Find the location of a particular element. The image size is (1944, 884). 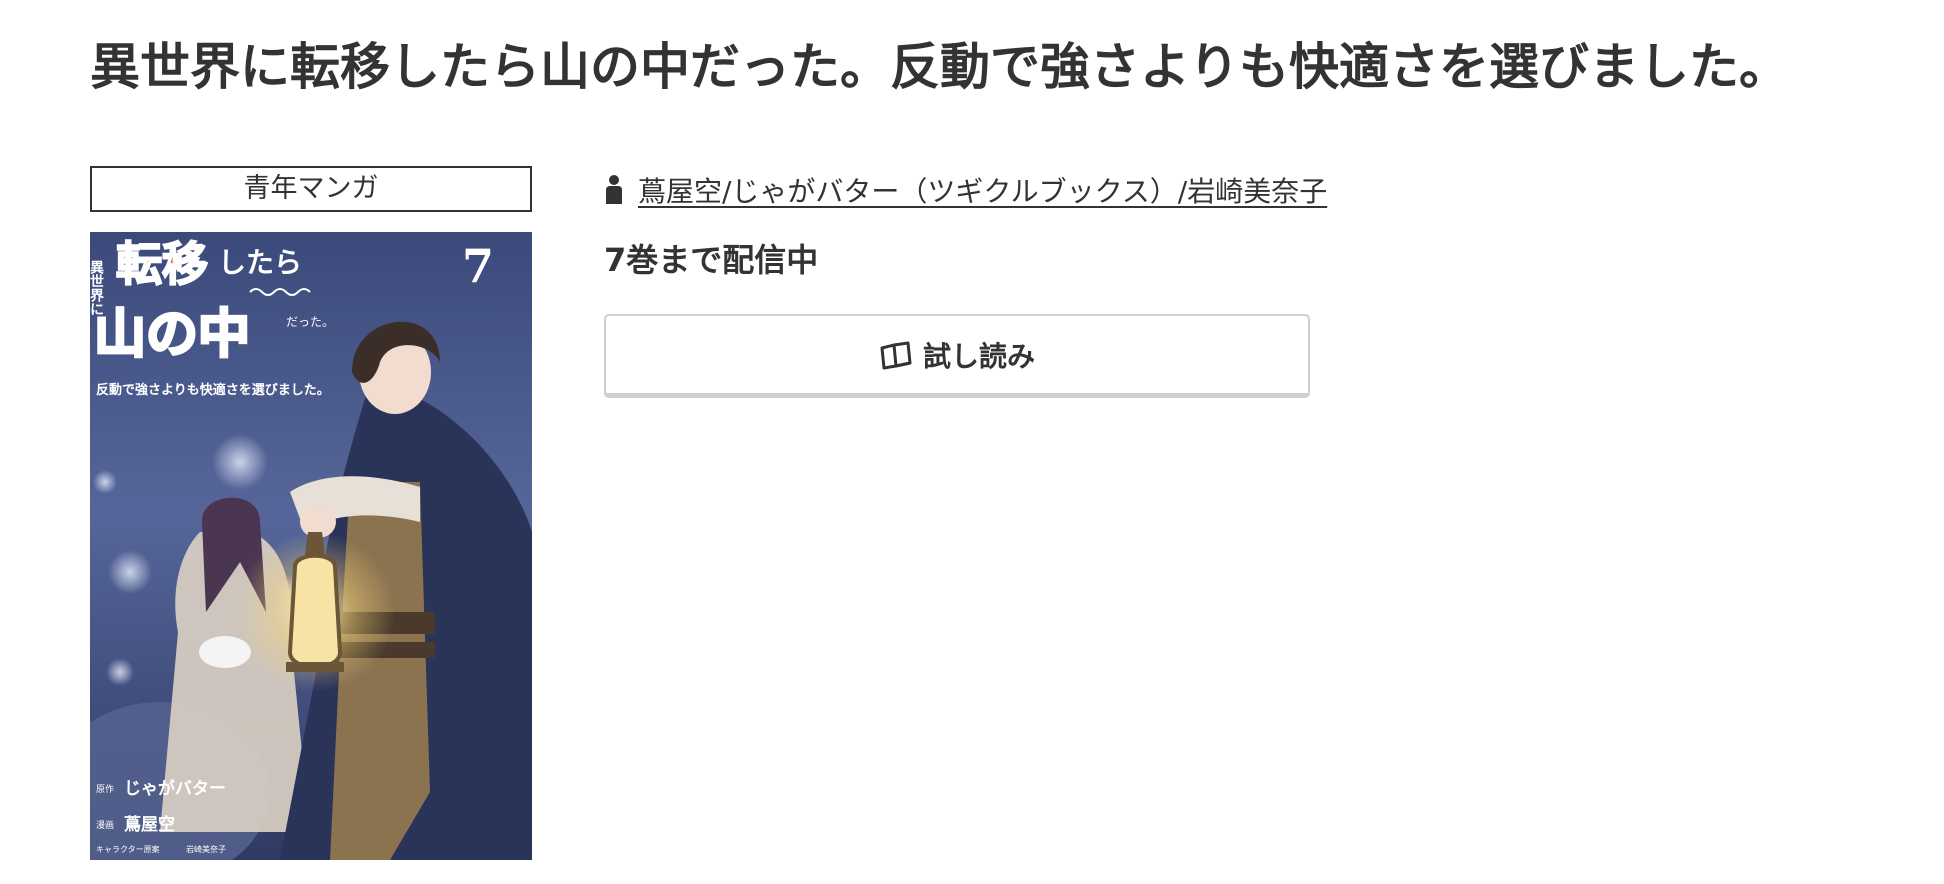

cover-title-transfer: 転移 is located at coordinates (162, 264).